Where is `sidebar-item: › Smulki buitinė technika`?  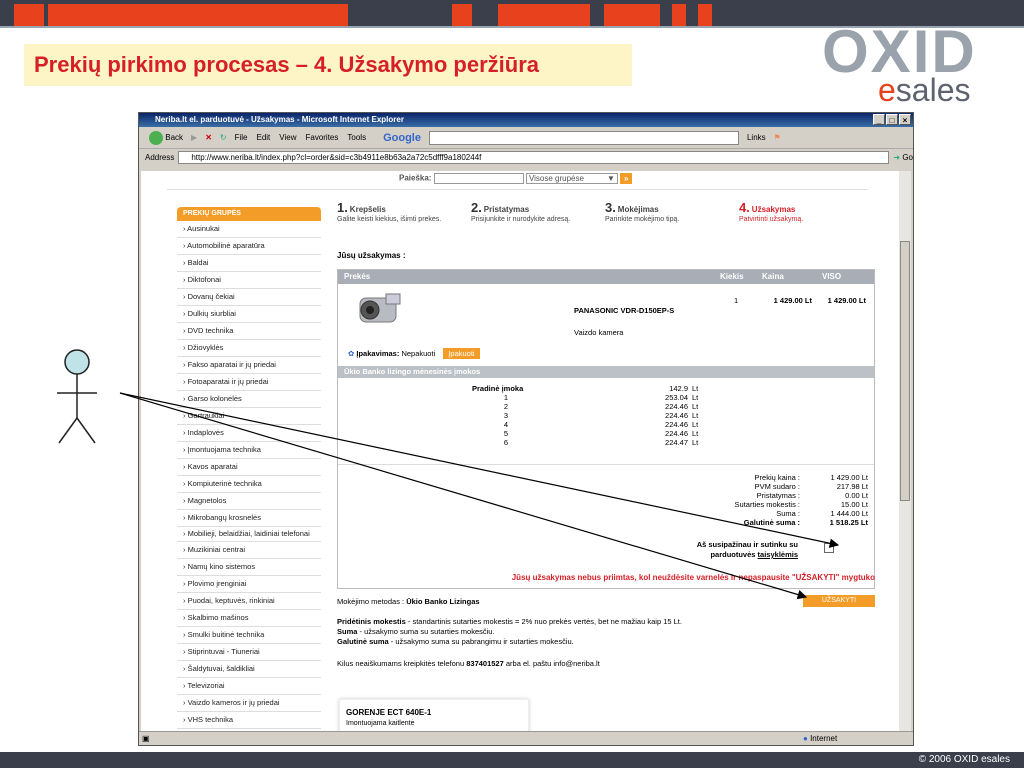 sidebar-item: › Smulki buitinė technika is located at coordinates (249, 635).